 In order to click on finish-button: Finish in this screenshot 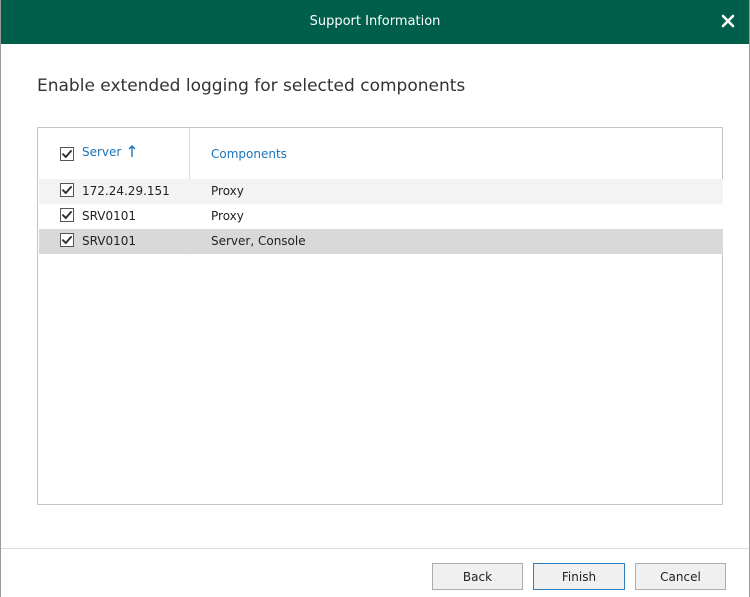, I will do `click(579, 576)`.